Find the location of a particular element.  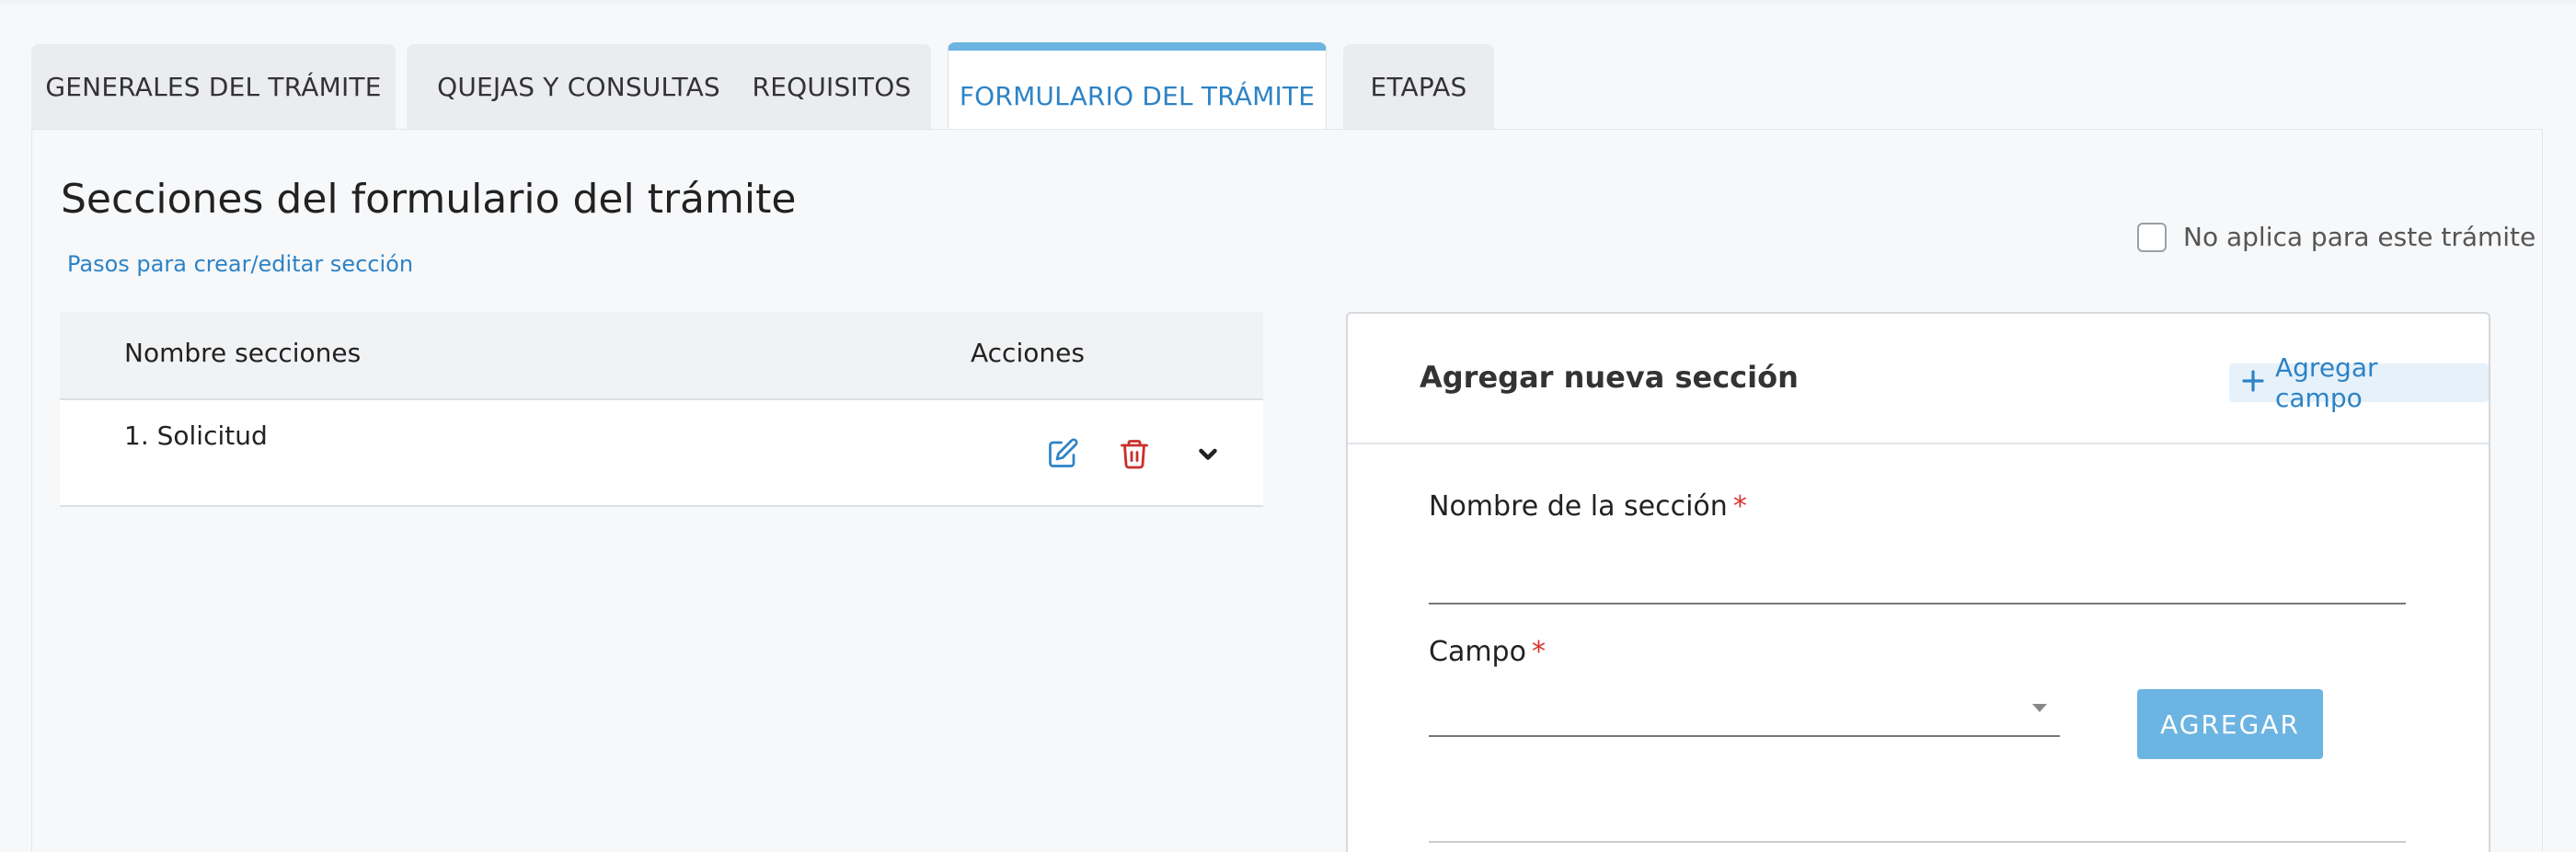

trash-icon is located at coordinates (1134, 453).